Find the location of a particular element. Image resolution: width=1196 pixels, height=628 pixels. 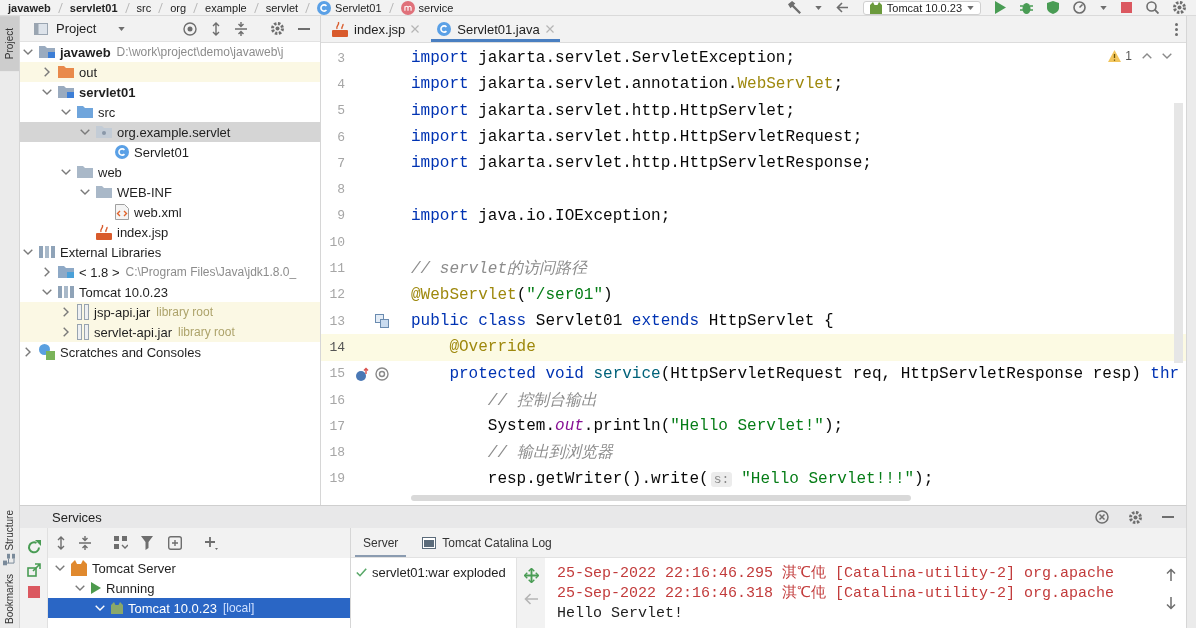

line-number: 9 is located at coordinates (340, 216).